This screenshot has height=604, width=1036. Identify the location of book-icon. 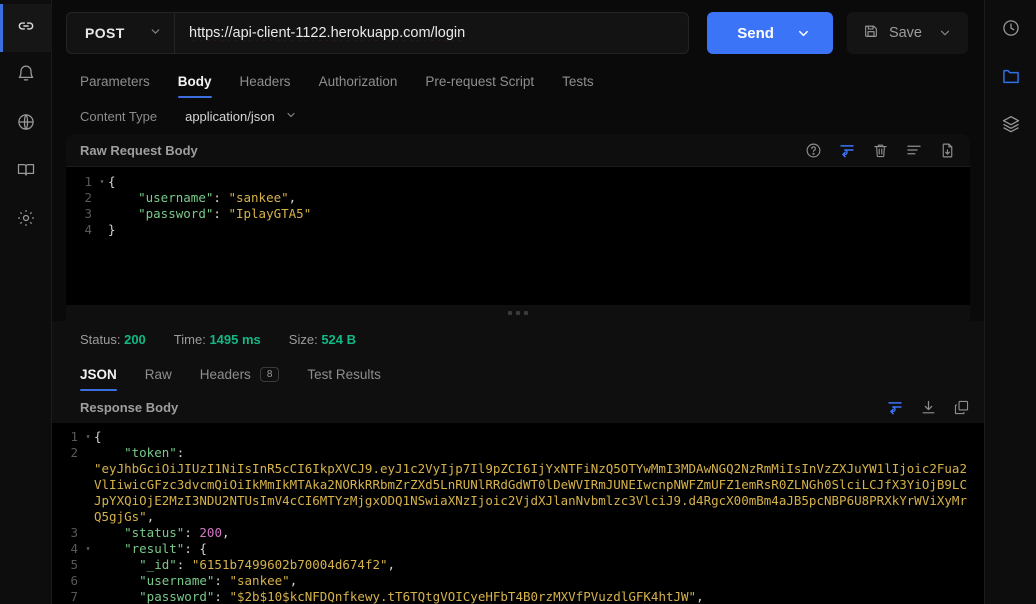
(26, 172).